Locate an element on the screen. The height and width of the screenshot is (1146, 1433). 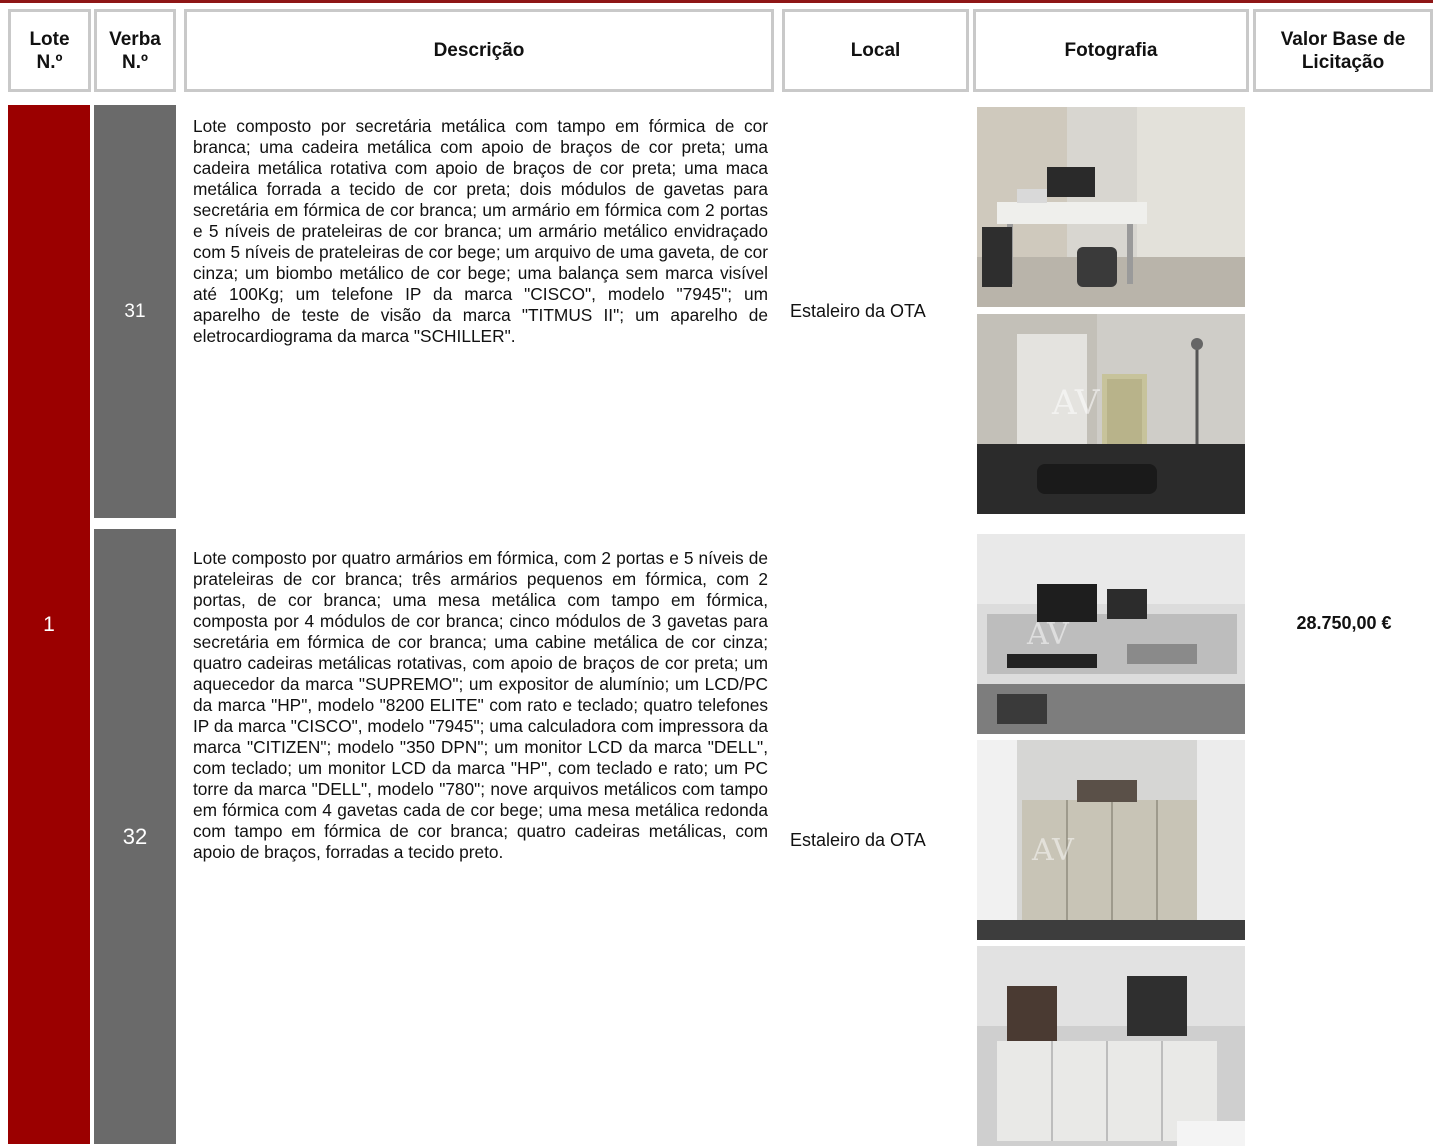
open-office-photo-graphic: AV is located at coordinates (1111, 634).